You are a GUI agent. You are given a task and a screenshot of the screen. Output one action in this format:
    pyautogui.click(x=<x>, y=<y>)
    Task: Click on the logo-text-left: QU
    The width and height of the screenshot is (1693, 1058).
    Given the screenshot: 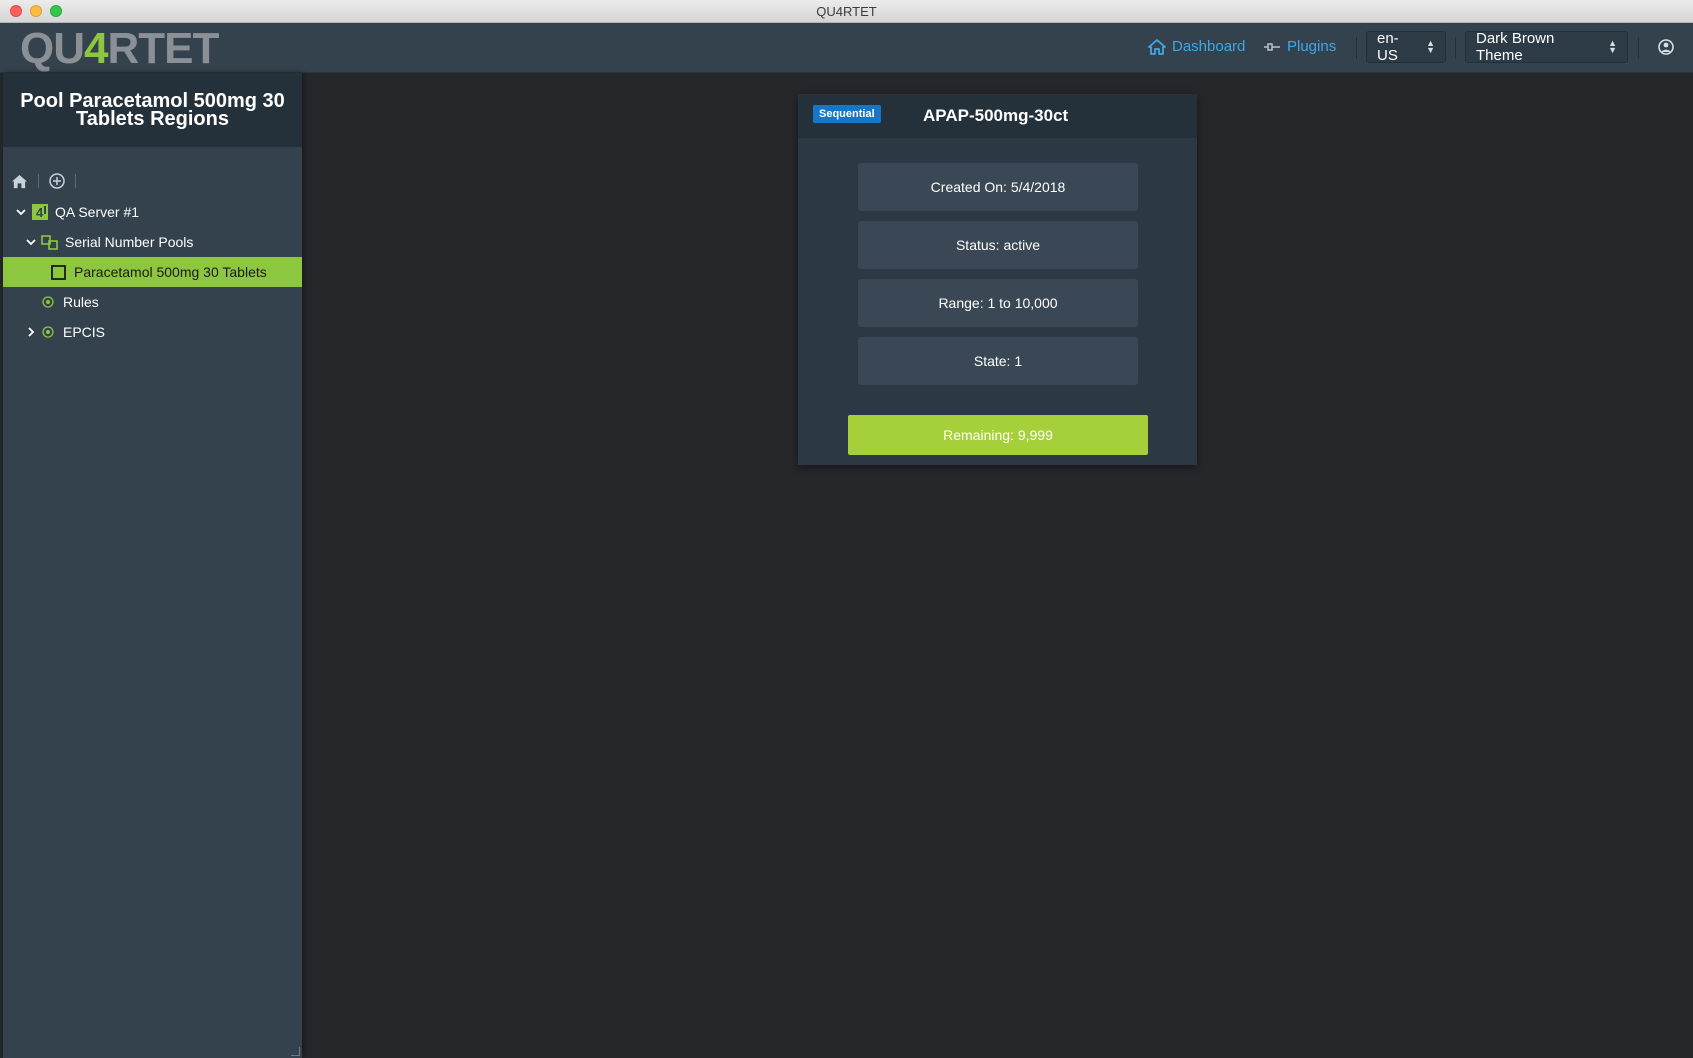 What is the action you would take?
    pyautogui.click(x=52, y=48)
    